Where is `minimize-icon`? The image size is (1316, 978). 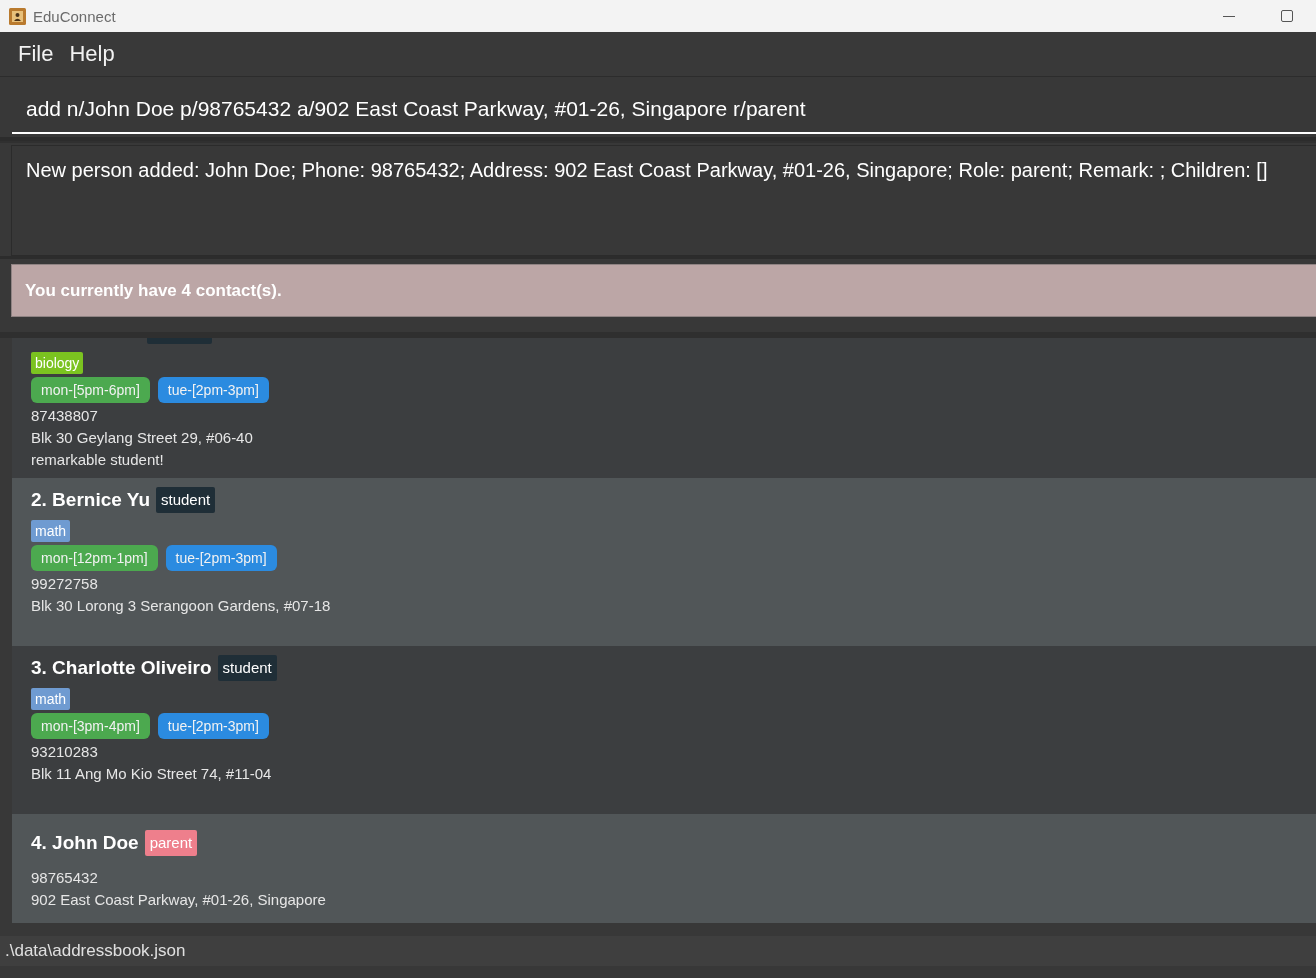
minimize-icon is located at coordinates (1229, 16).